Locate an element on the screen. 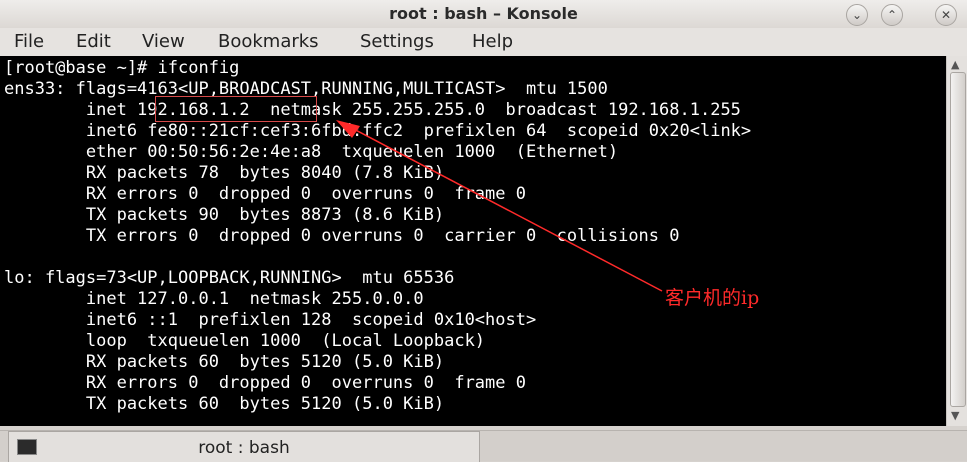 Image resolution: width=967 pixels, height=462 pixels. menu-view: View is located at coordinates (163, 41).